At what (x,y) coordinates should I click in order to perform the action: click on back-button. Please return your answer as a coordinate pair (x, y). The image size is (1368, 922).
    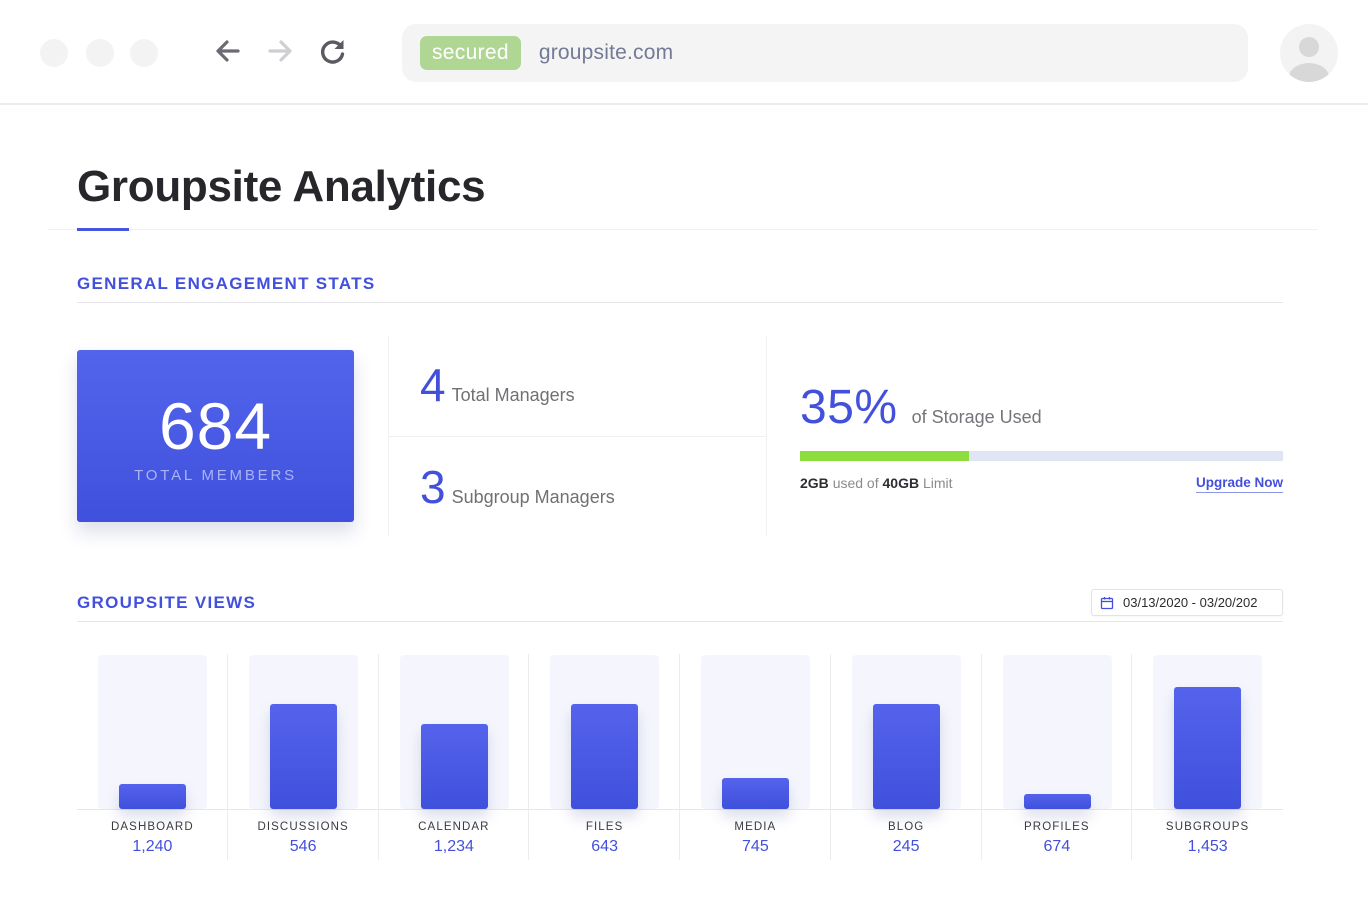
    Looking at the image, I should click on (228, 51).